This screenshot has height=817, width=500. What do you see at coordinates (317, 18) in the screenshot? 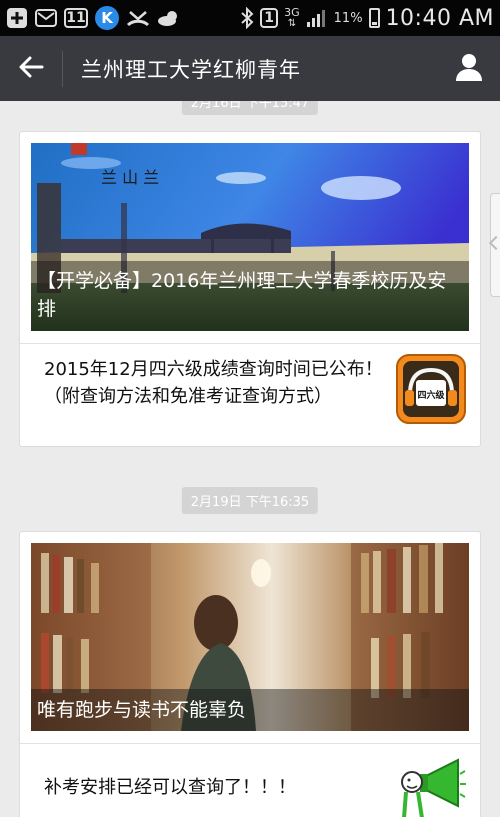
I see `signal-icon` at bounding box center [317, 18].